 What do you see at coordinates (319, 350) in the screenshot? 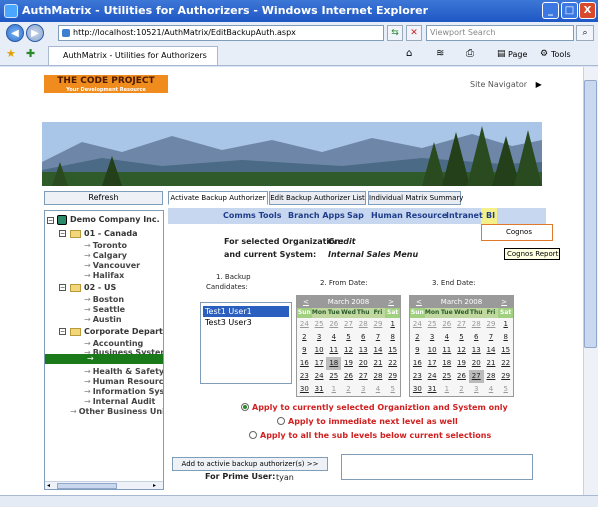
I see `calendar-day: 10` at bounding box center [319, 350].